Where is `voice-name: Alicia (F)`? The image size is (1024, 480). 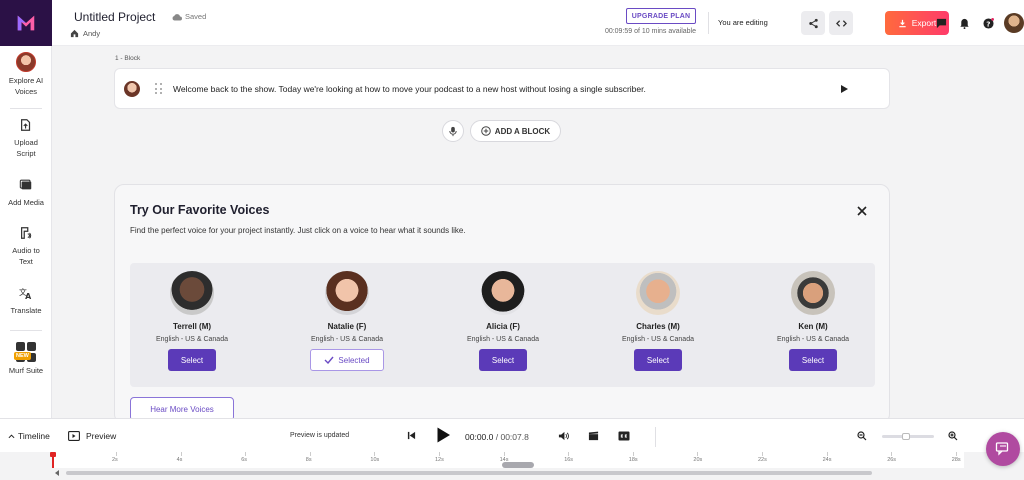 voice-name: Alicia (F) is located at coordinates (503, 326).